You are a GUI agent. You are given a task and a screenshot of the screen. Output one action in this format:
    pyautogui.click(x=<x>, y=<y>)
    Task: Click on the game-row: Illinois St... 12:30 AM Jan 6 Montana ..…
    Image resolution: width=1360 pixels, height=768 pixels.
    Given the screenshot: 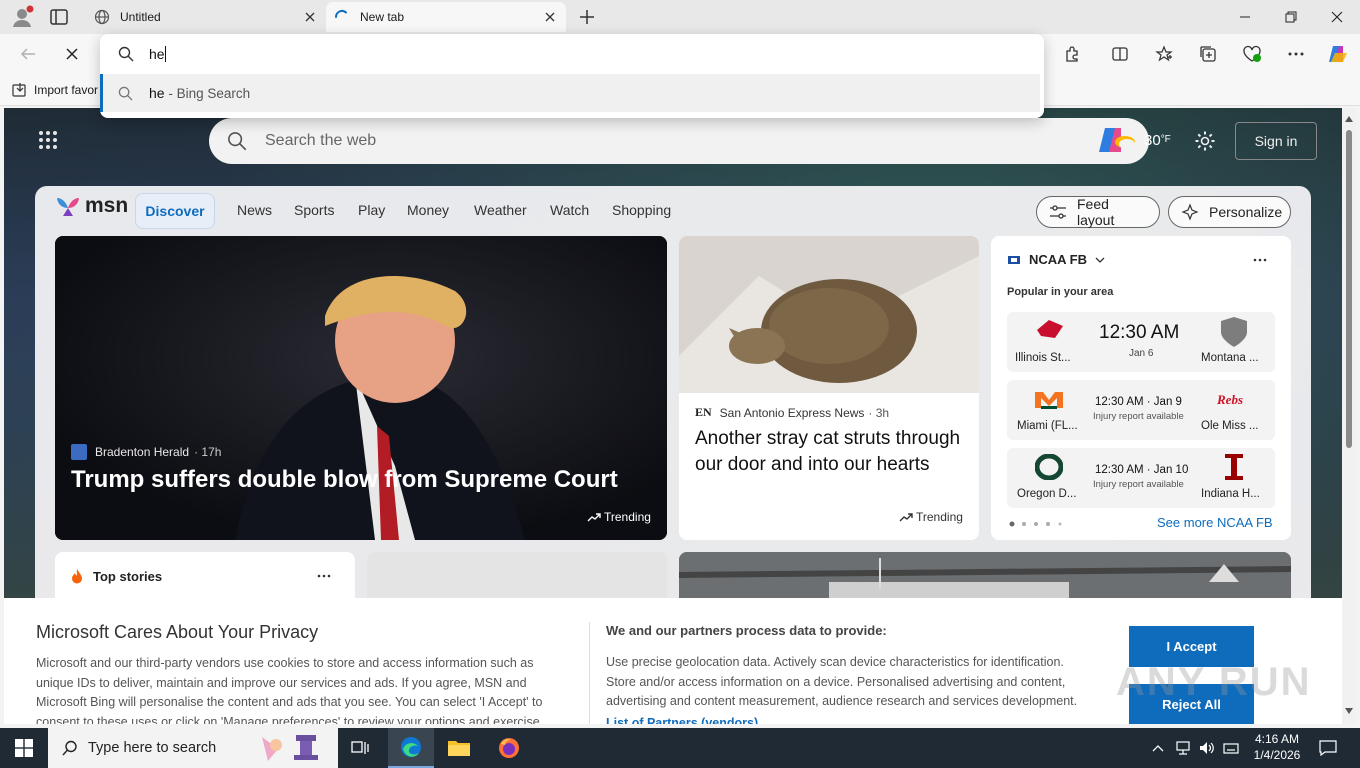 What is the action you would take?
    pyautogui.click(x=1141, y=342)
    